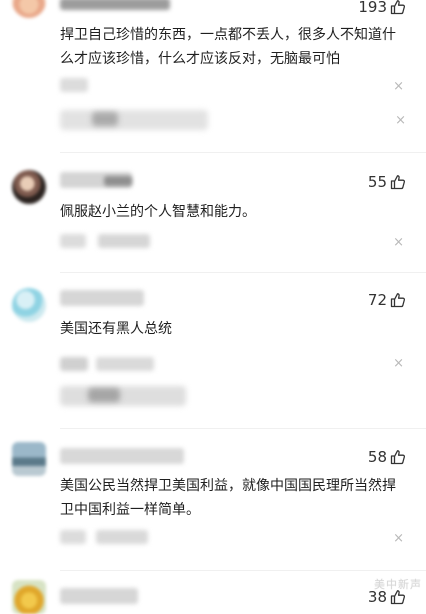 This screenshot has width=426, height=614. Describe the element at coordinates (377, 300) in the screenshot. I see `like-count: 72` at that location.